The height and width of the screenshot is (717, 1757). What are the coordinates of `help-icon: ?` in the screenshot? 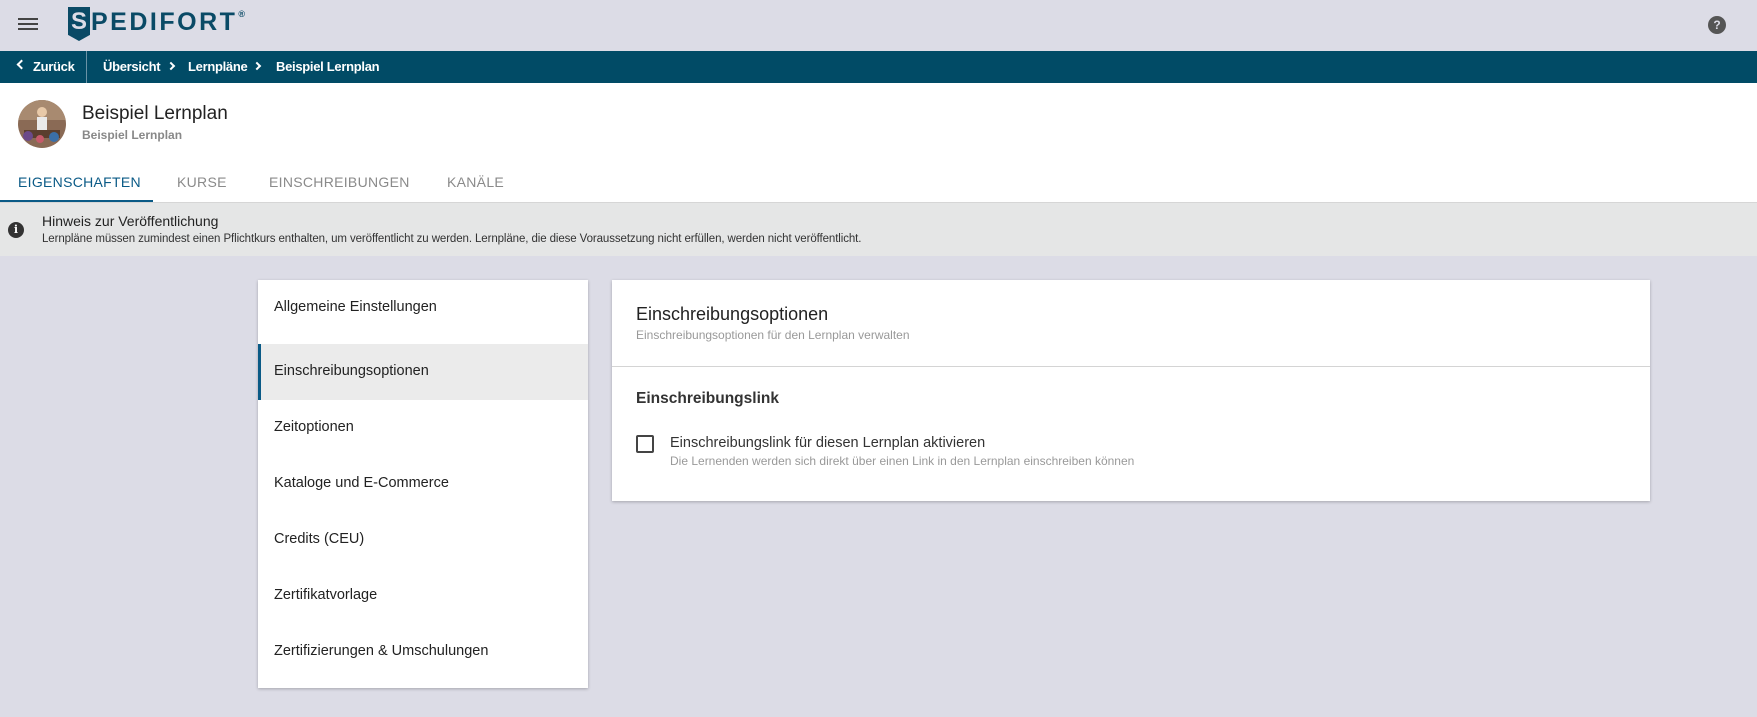 It's located at (1717, 25).